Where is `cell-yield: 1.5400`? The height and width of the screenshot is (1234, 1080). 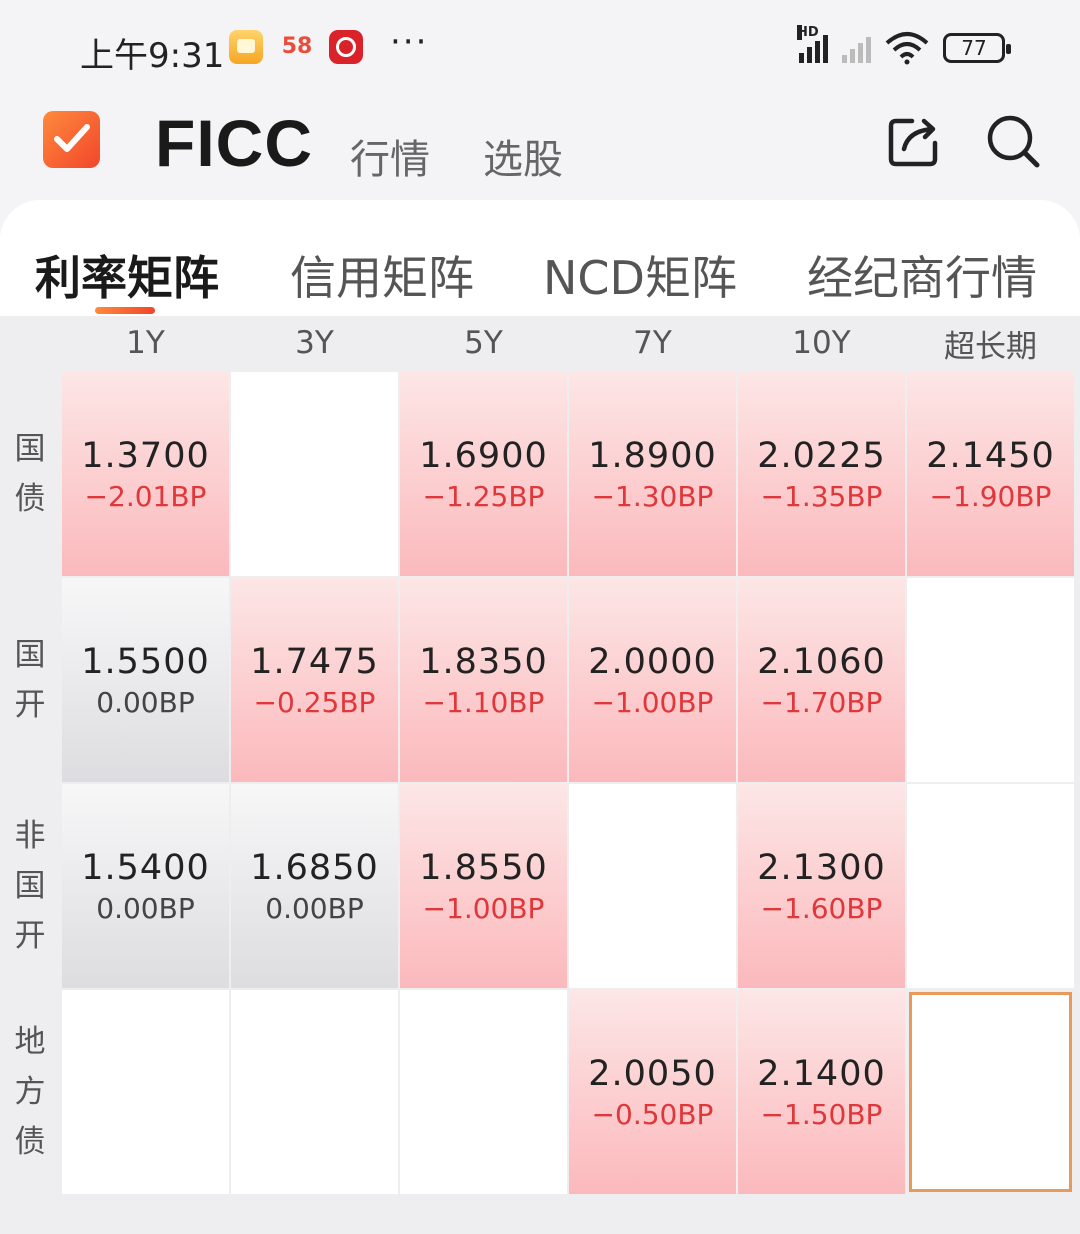
cell-yield: 1.5400 is located at coordinates (145, 867).